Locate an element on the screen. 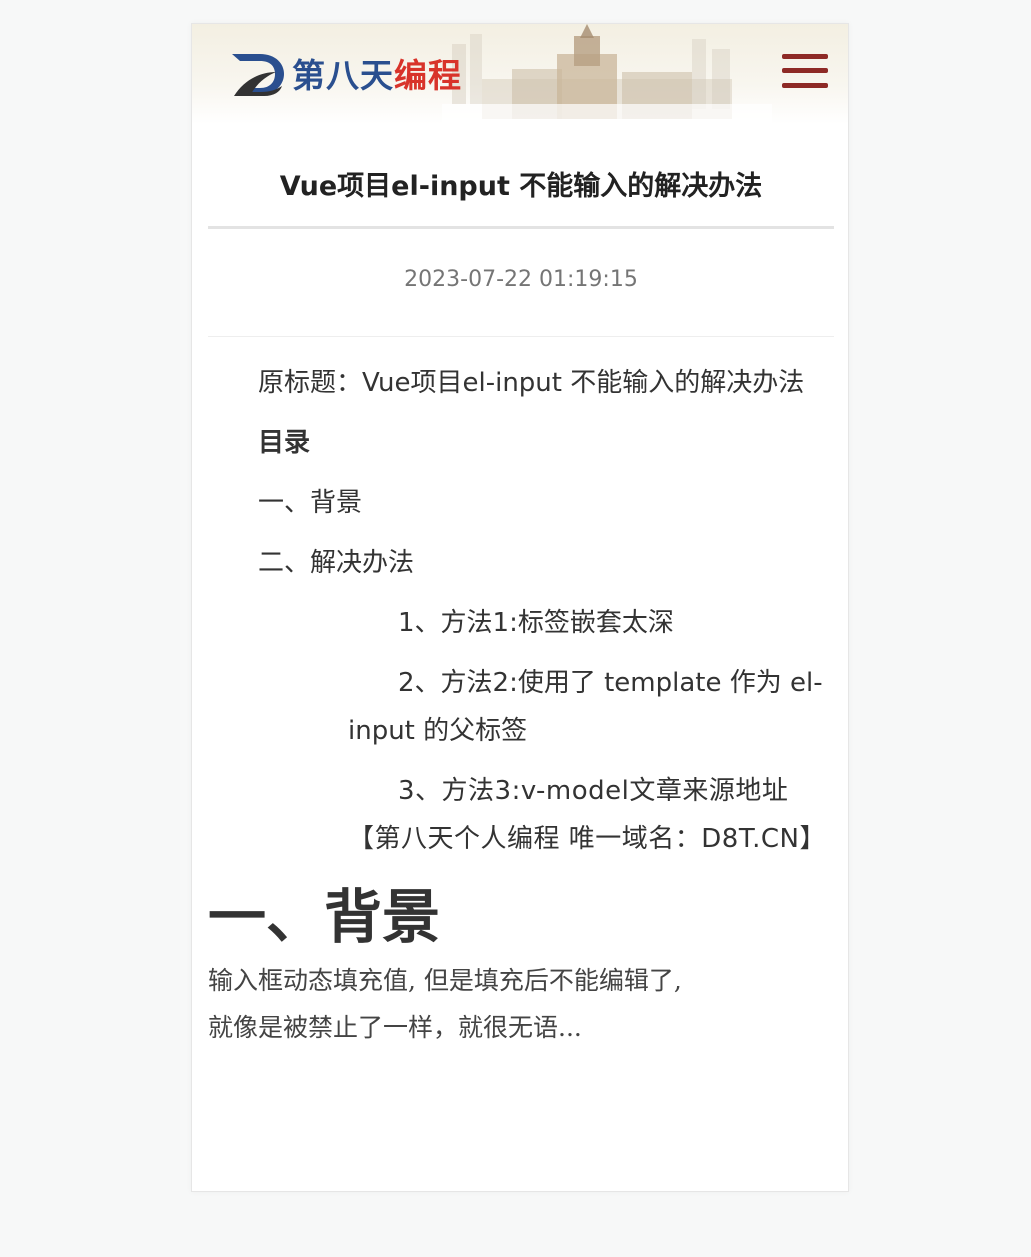 The image size is (1031, 1257). logo-text-primary: 第八天 is located at coordinates (343, 75).